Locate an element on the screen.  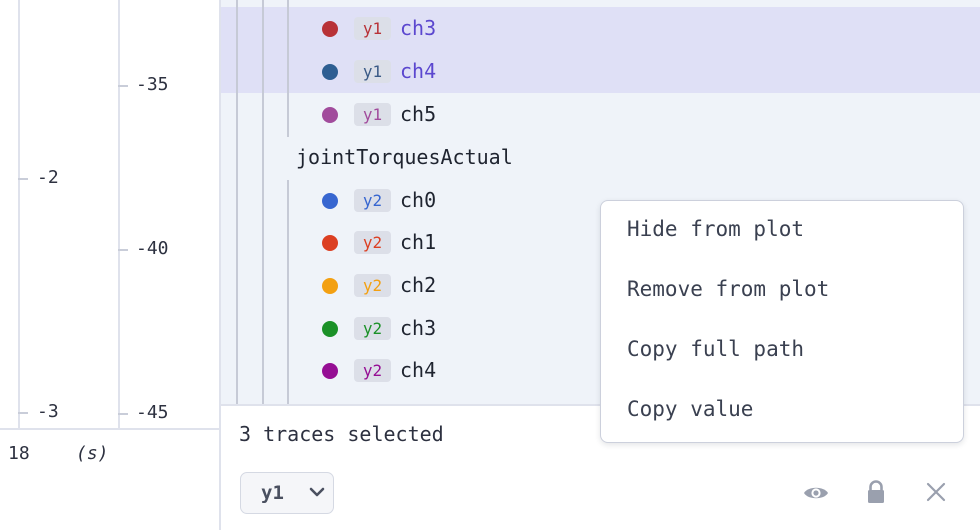
trace-label: ch2 is located at coordinates (418, 285).